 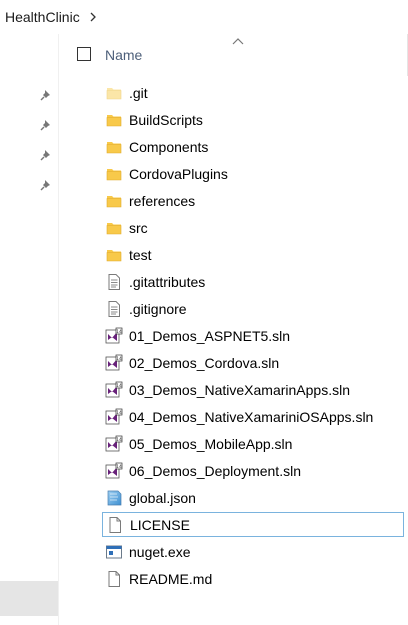 What do you see at coordinates (178, 173) in the screenshot?
I see `file-name: CordovaPlugins` at bounding box center [178, 173].